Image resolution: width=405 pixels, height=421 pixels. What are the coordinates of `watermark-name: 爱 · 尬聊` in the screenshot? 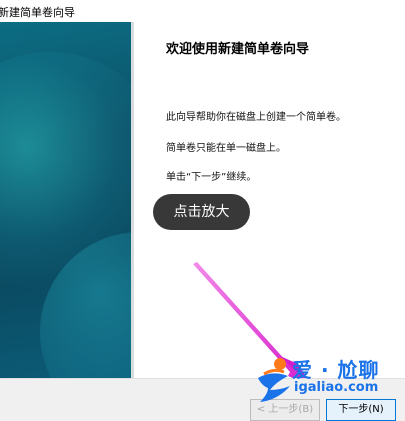 It's located at (336, 370).